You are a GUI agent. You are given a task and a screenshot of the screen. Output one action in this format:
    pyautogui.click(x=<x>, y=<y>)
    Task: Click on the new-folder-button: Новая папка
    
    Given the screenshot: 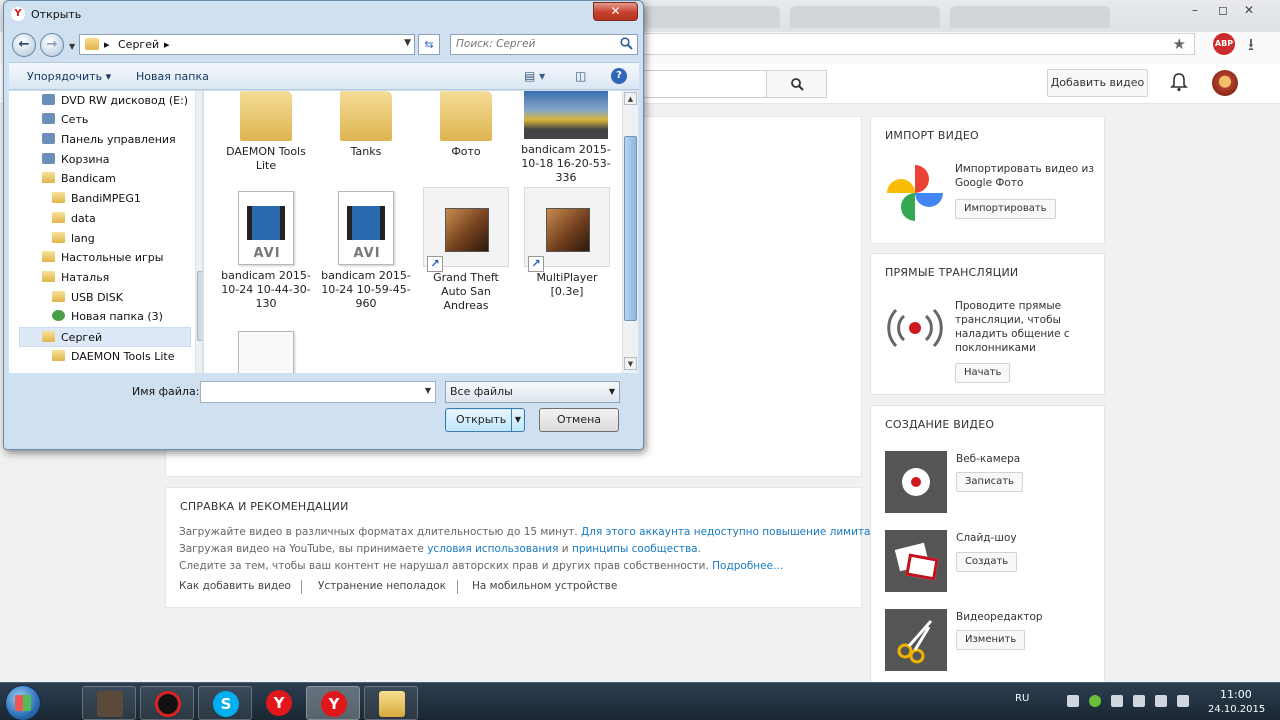 What is the action you would take?
    pyautogui.click(x=172, y=76)
    